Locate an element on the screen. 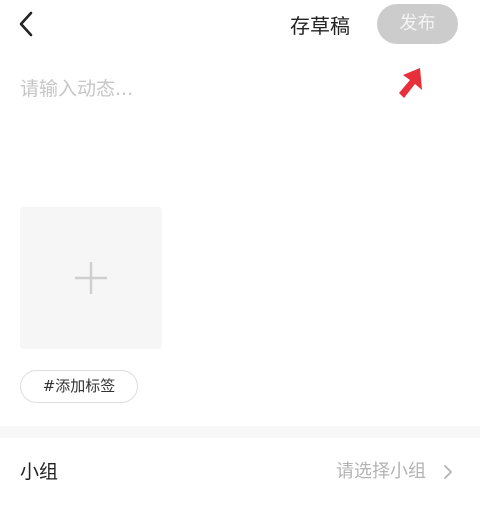  chevron-right-icon is located at coordinates (448, 472).